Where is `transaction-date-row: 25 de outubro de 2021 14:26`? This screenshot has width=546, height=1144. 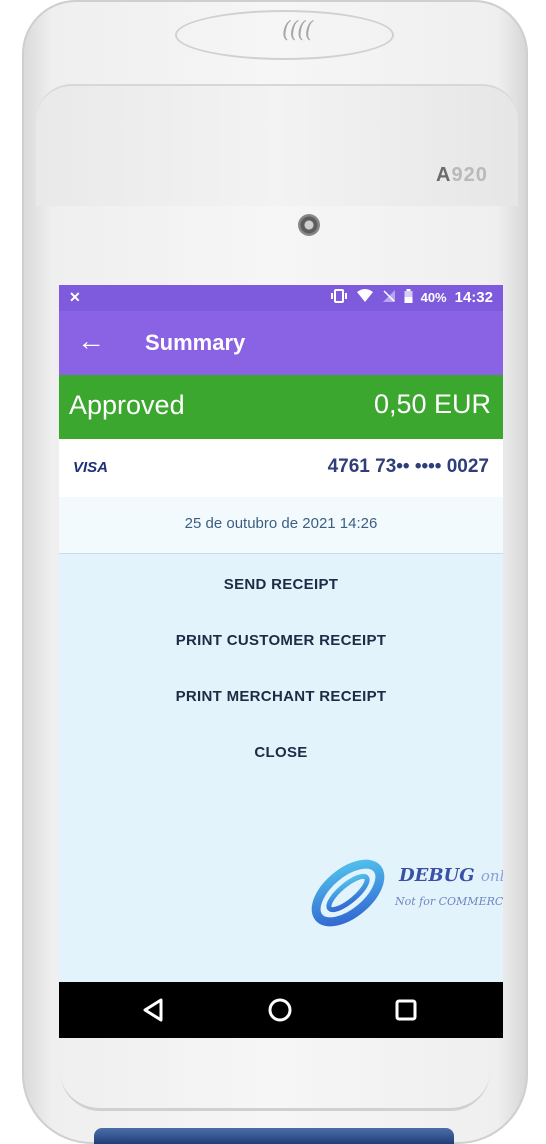
transaction-date-row: 25 de outubro de 2021 14:26 is located at coordinates (281, 525).